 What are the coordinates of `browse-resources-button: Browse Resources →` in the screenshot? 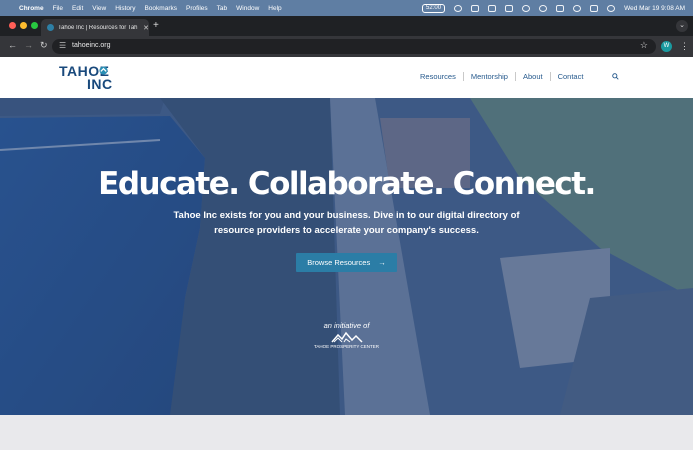 It's located at (346, 262).